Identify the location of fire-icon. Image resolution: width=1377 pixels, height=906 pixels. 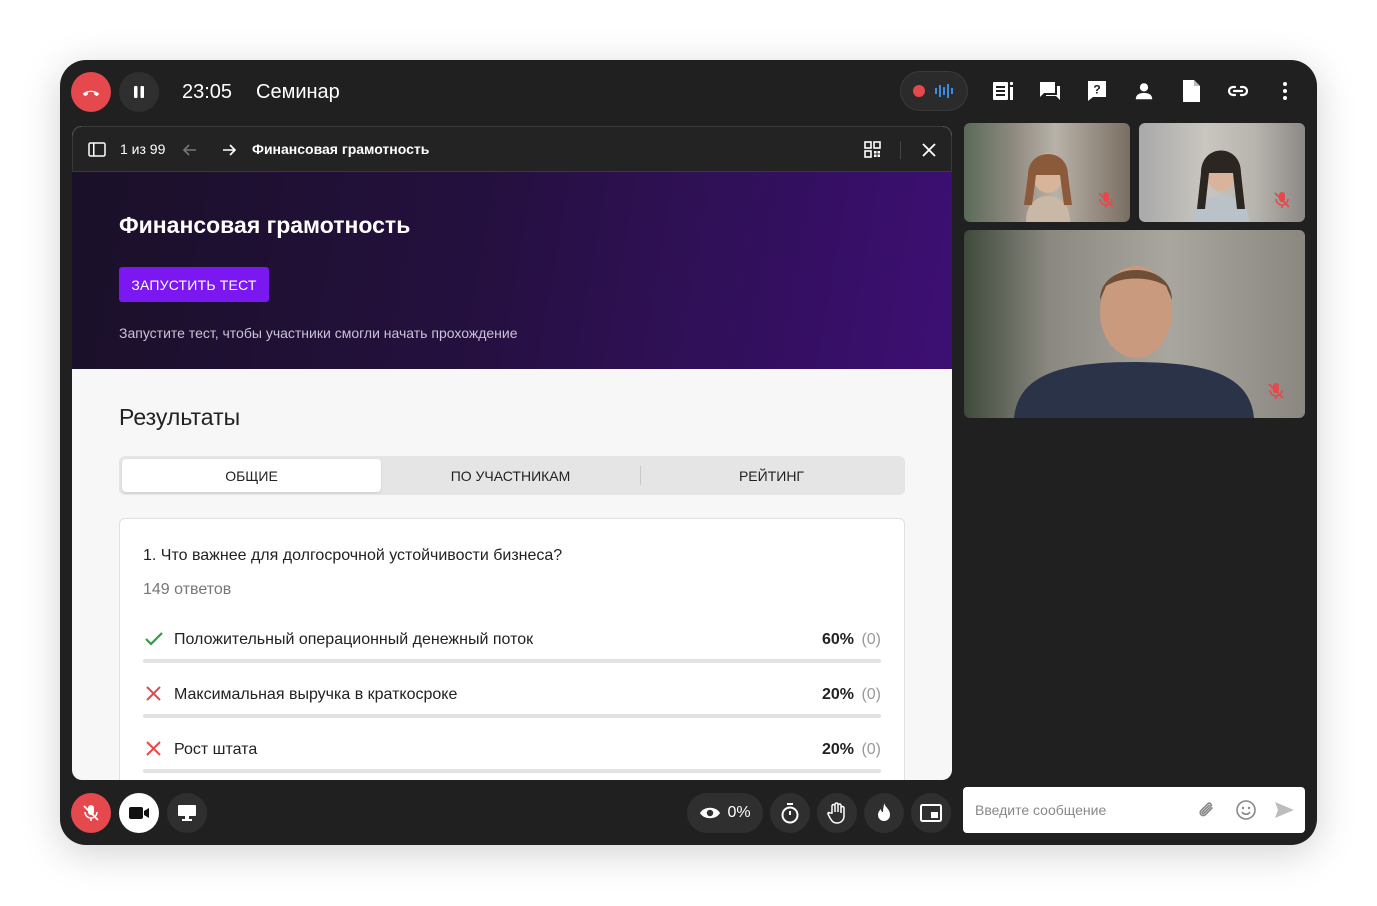
(884, 812).